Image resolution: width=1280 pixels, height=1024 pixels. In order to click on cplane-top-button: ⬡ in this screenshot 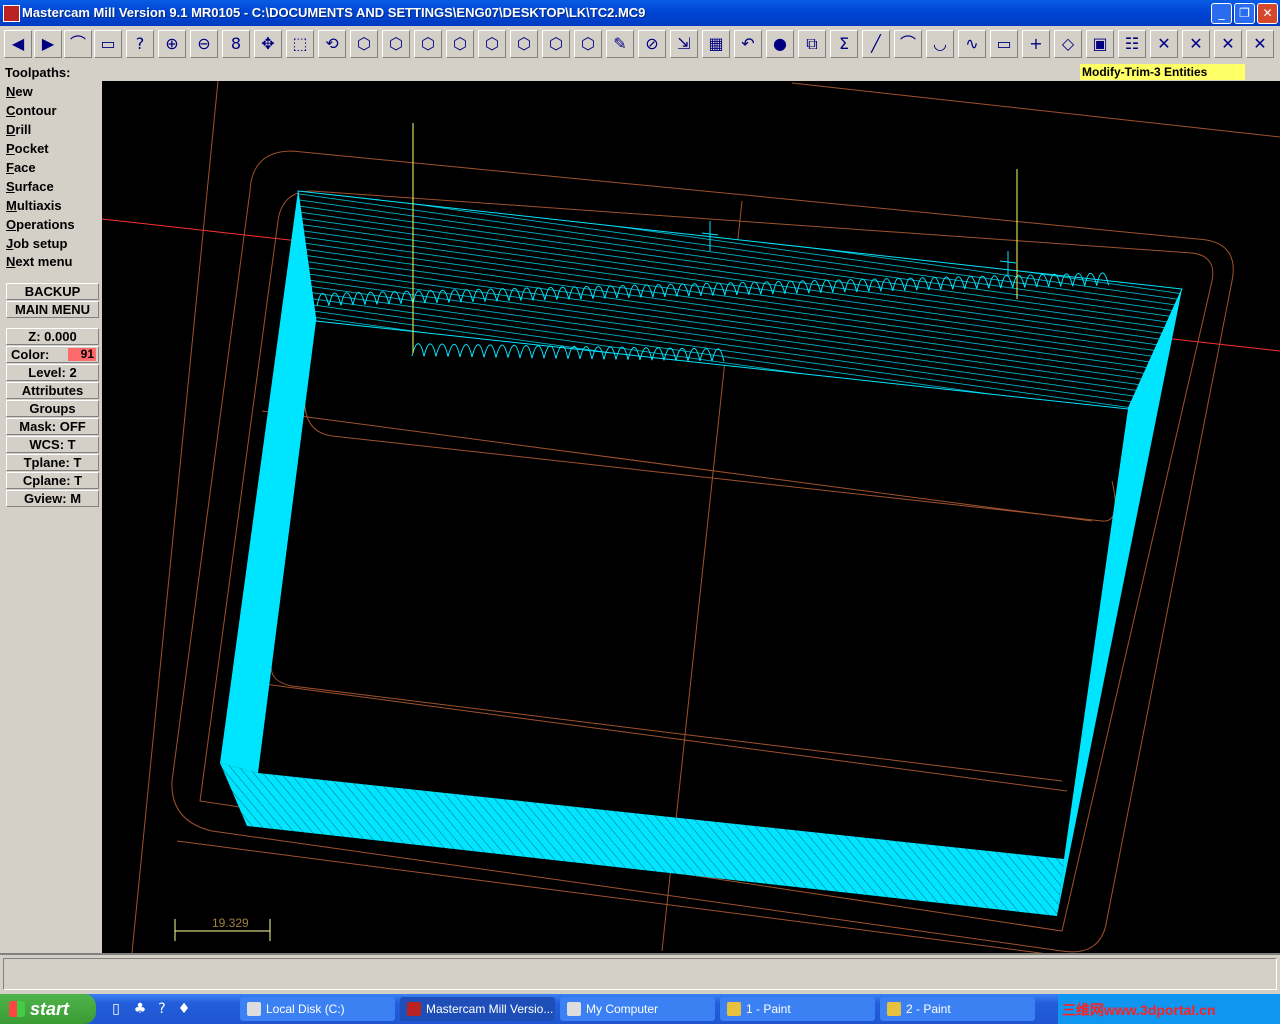, I will do `click(492, 44)`.